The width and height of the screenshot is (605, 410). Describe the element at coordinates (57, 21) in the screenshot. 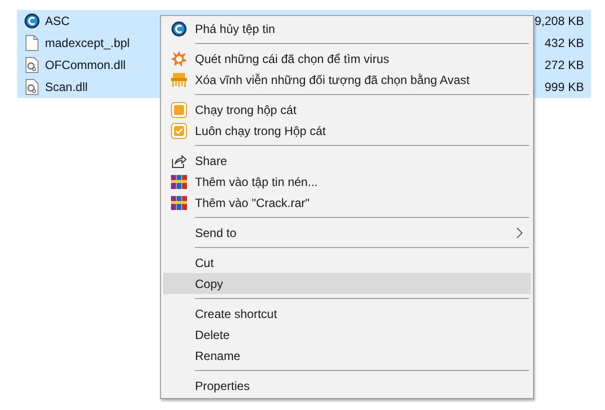

I see `file-name: ASC` at that location.